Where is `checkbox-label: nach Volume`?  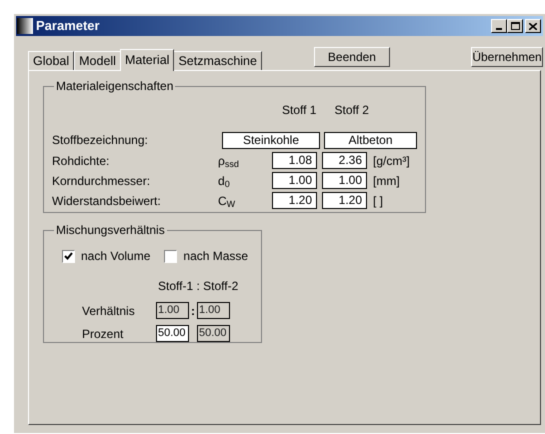 checkbox-label: nach Volume is located at coordinates (115, 256).